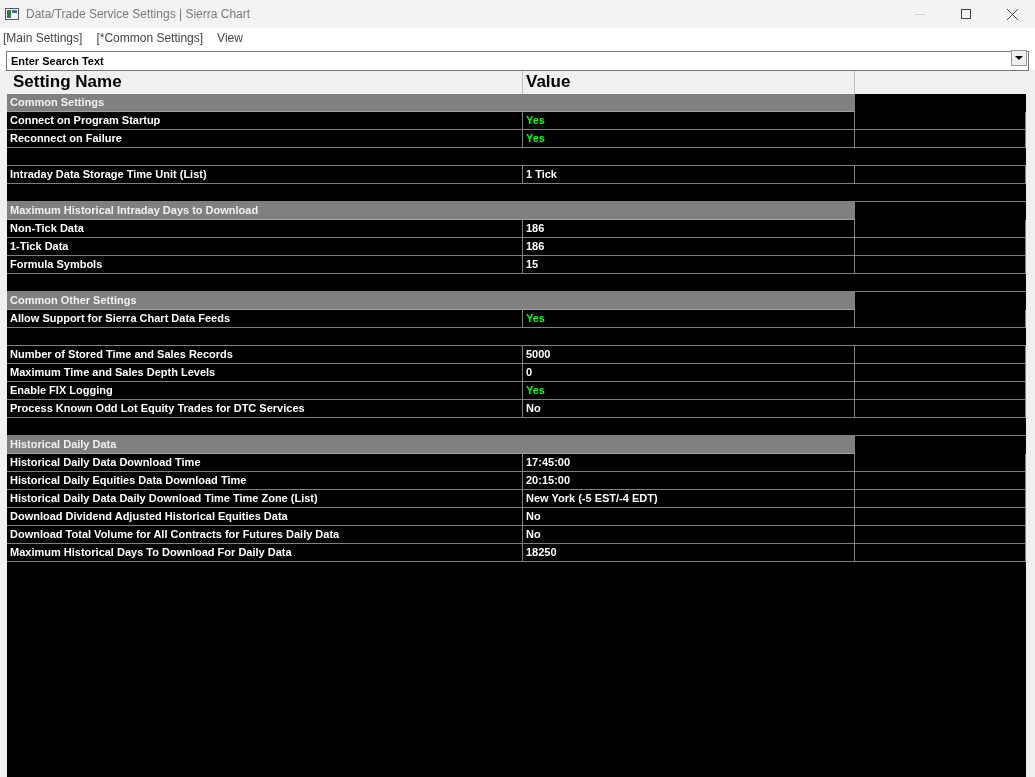 Image resolution: width=1035 pixels, height=777 pixels. Describe the element at coordinates (265, 247) in the screenshot. I see `setting-name: 1-Tick Data` at that location.